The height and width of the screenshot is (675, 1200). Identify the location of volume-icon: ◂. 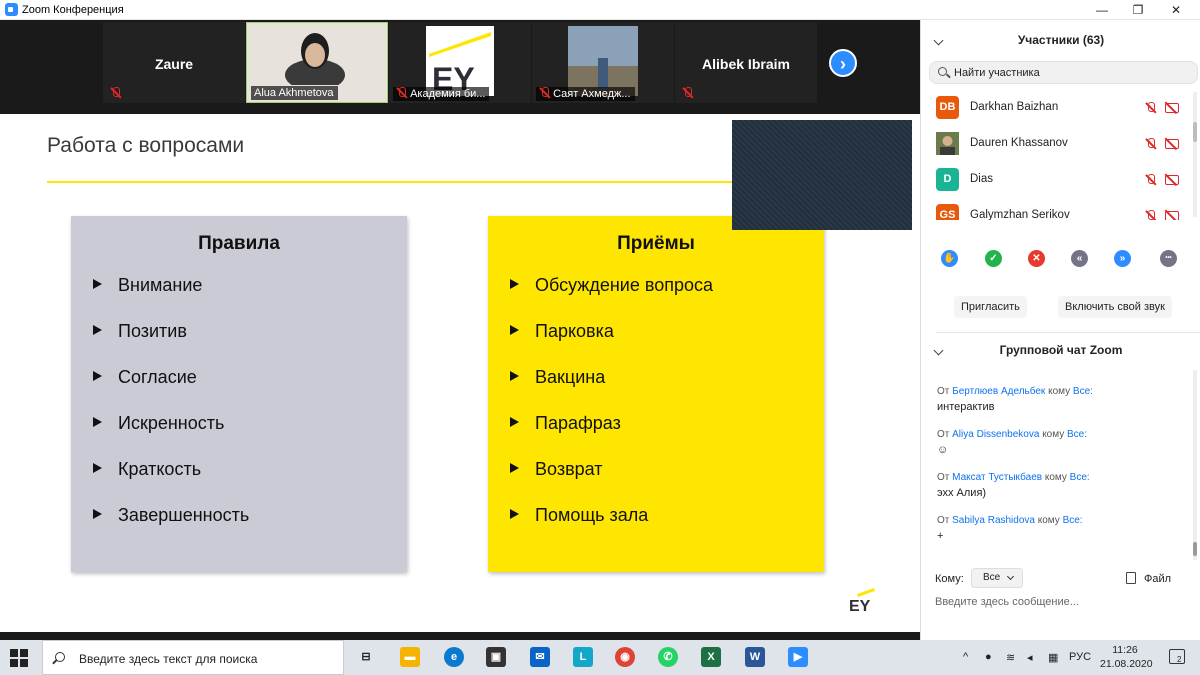
(1030, 657).